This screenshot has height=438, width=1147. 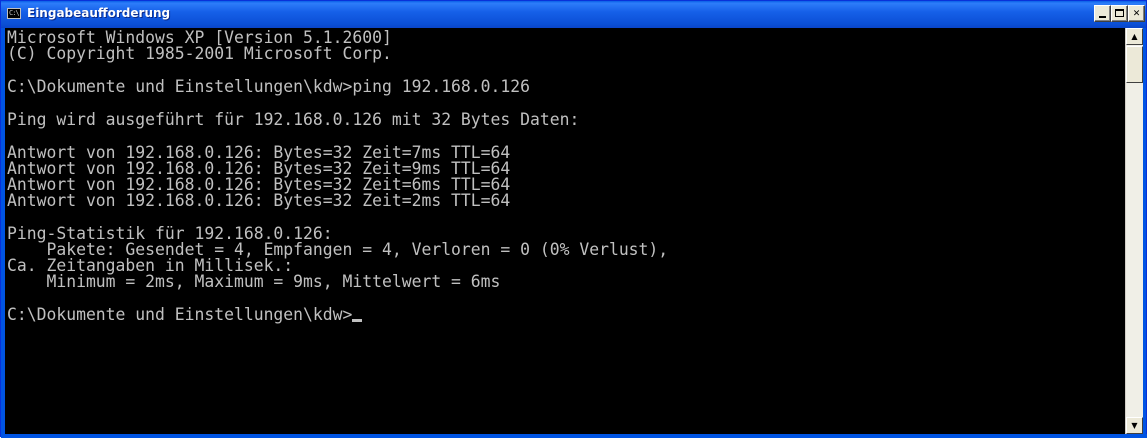 What do you see at coordinates (1102, 13) in the screenshot?
I see `minimize-button` at bounding box center [1102, 13].